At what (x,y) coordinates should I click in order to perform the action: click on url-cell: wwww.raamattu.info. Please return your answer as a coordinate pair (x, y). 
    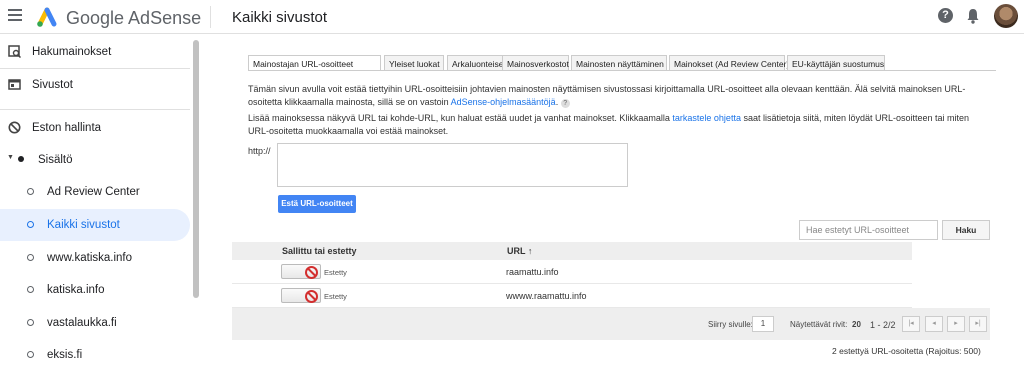
    Looking at the image, I should click on (546, 296).